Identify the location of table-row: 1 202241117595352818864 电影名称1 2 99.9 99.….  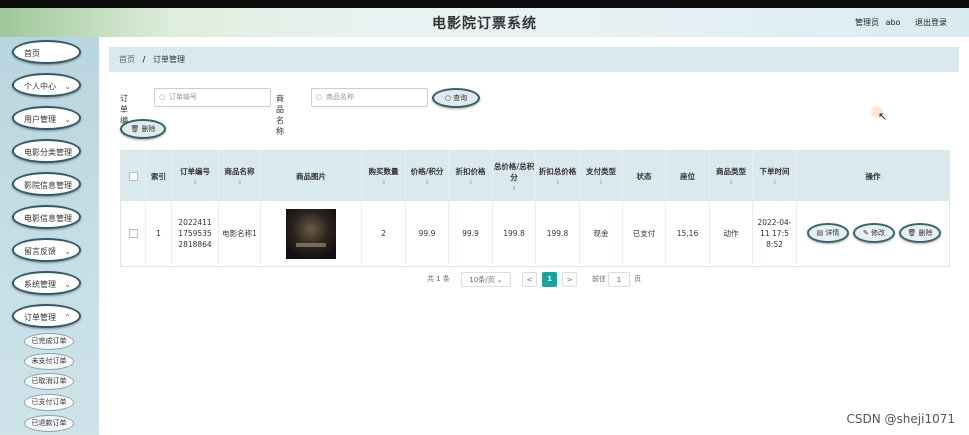
(535, 233).